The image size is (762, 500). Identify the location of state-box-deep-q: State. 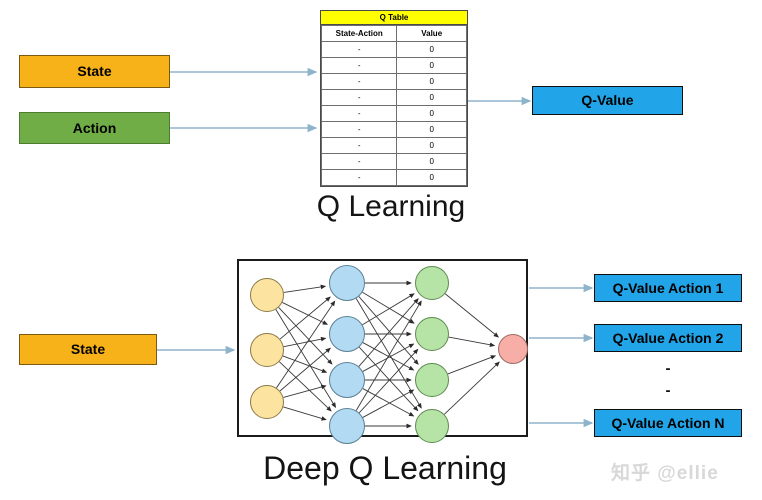
(88, 349).